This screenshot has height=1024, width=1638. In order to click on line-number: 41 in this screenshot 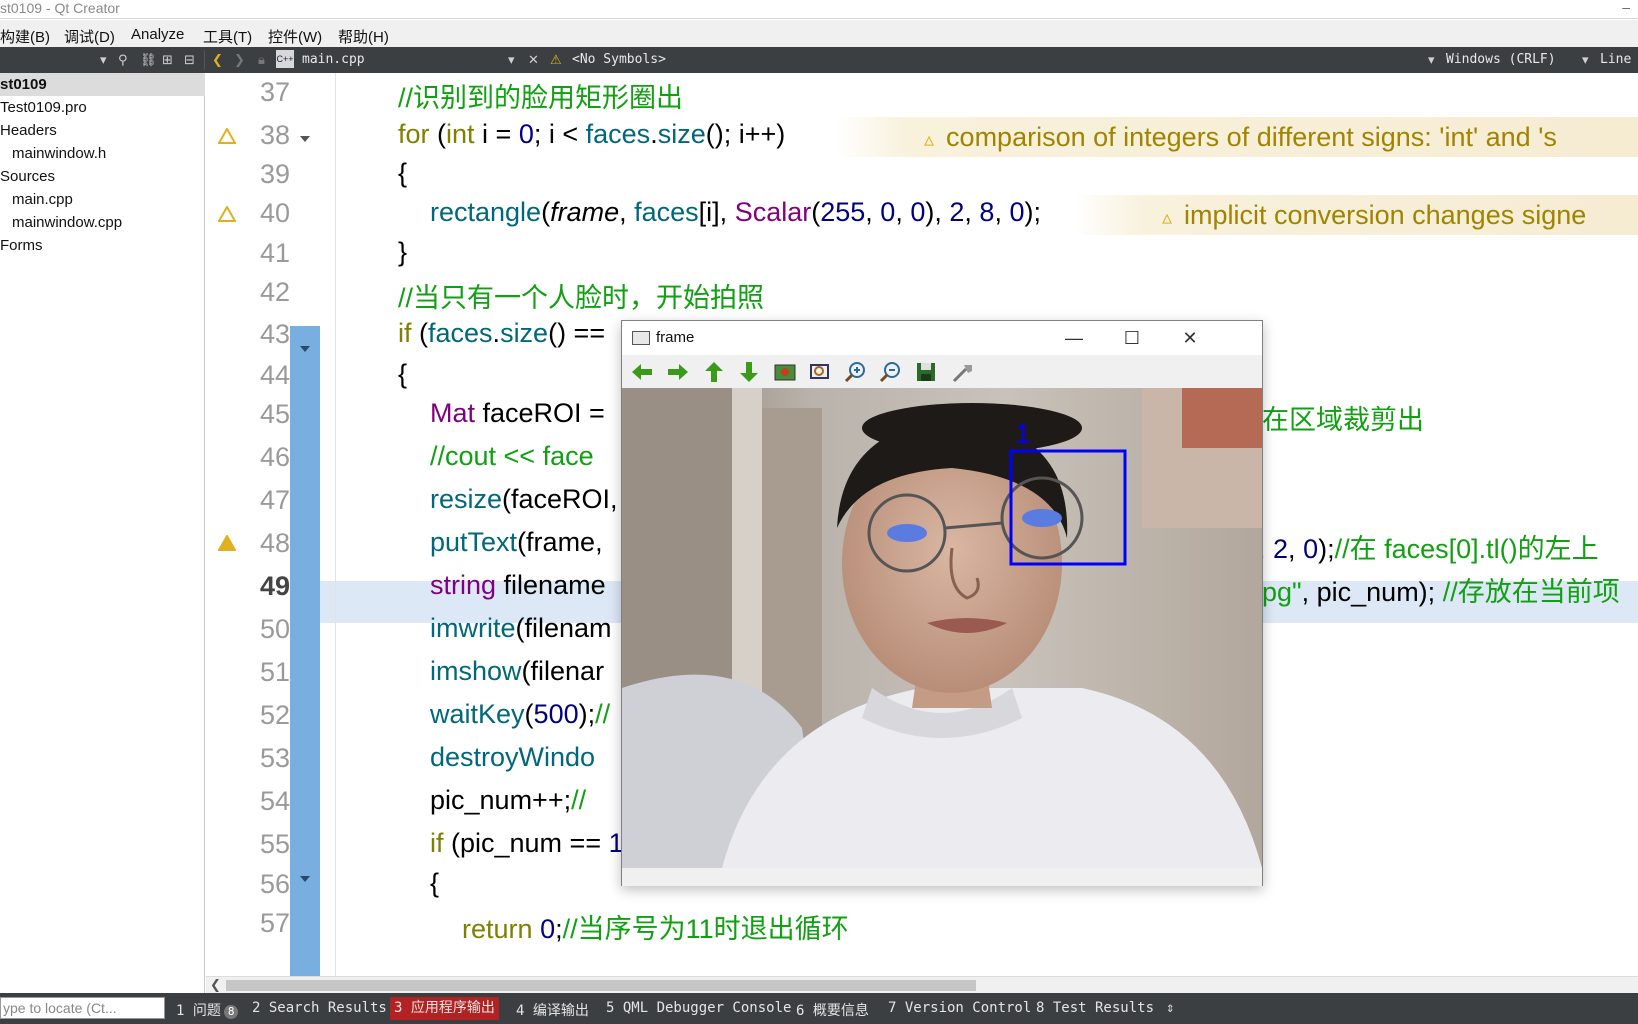, I will do `click(274, 253)`.